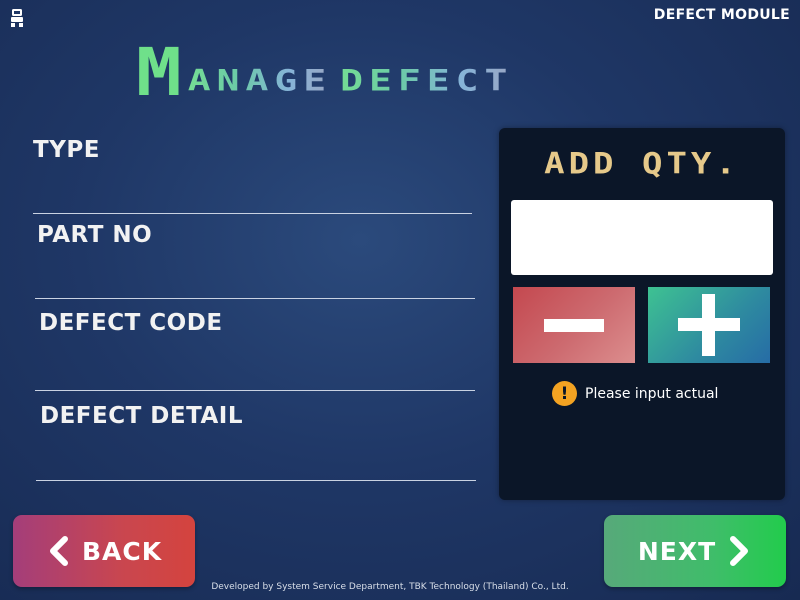 This screenshot has width=800, height=600. What do you see at coordinates (122, 551) in the screenshot?
I see `back-button-label: BACK` at bounding box center [122, 551].